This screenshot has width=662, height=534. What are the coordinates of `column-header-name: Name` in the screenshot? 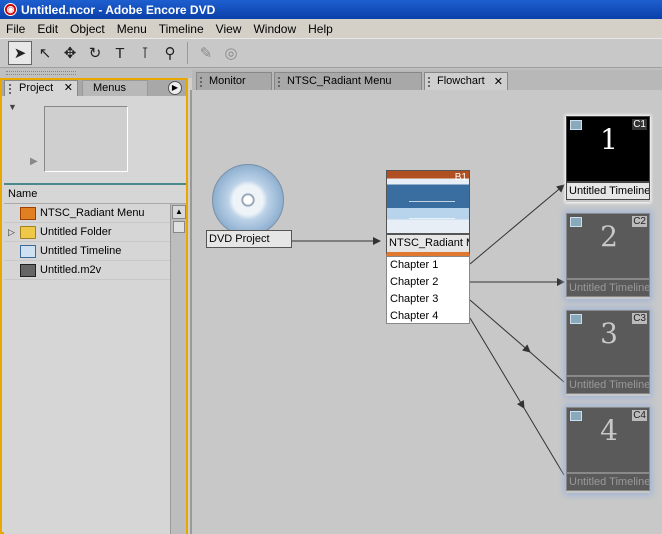 It's located at (95, 195).